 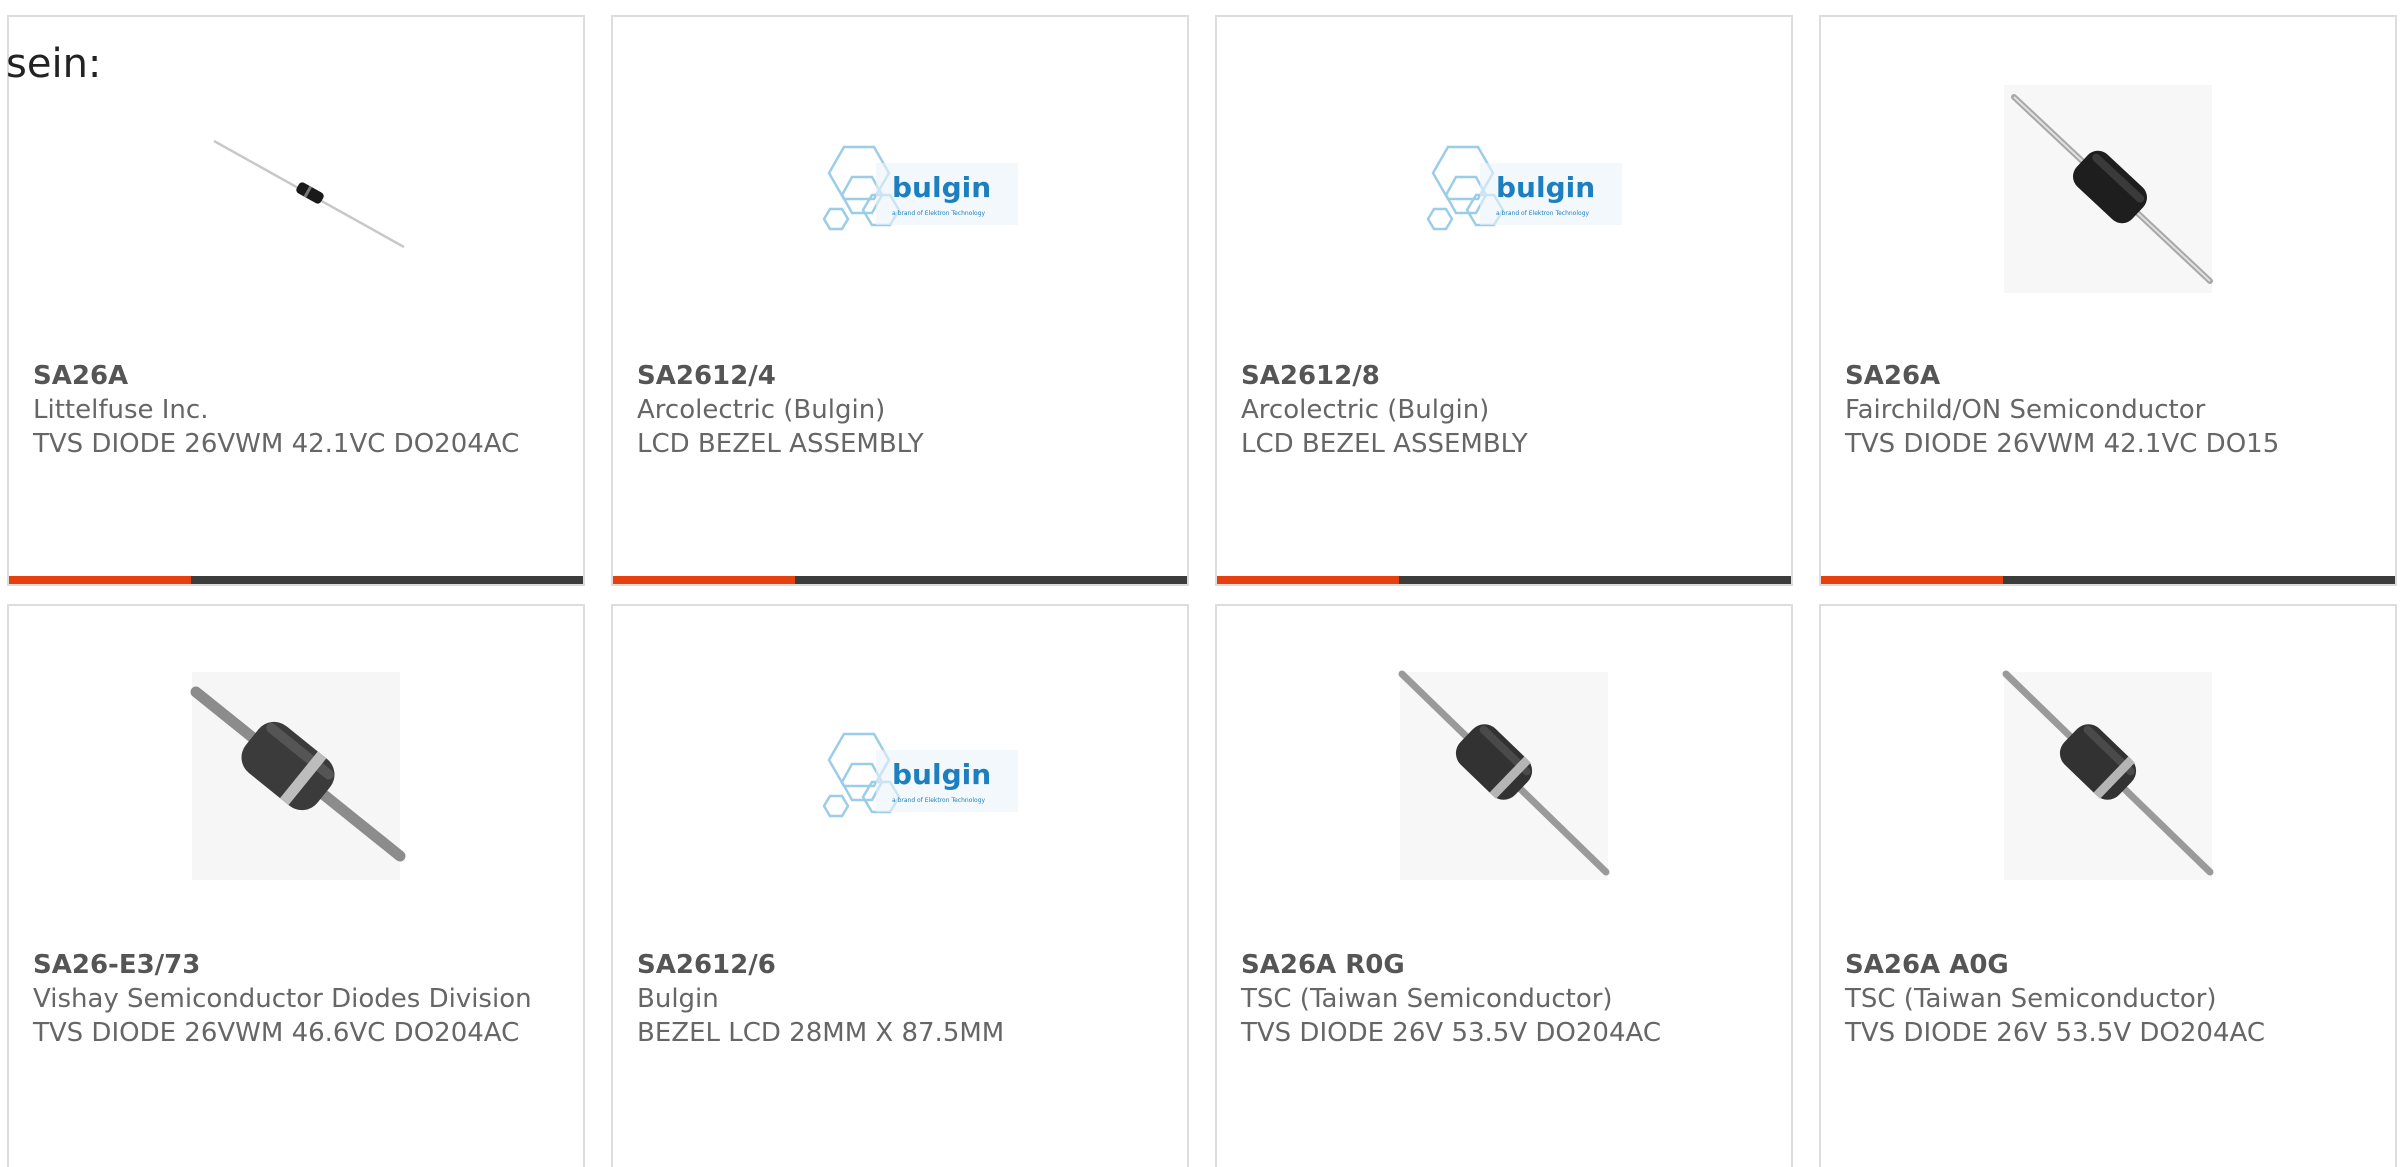 I want to click on product-description: BEZEL LCD 28MM X 87.5MM, so click(x=821, y=1033).